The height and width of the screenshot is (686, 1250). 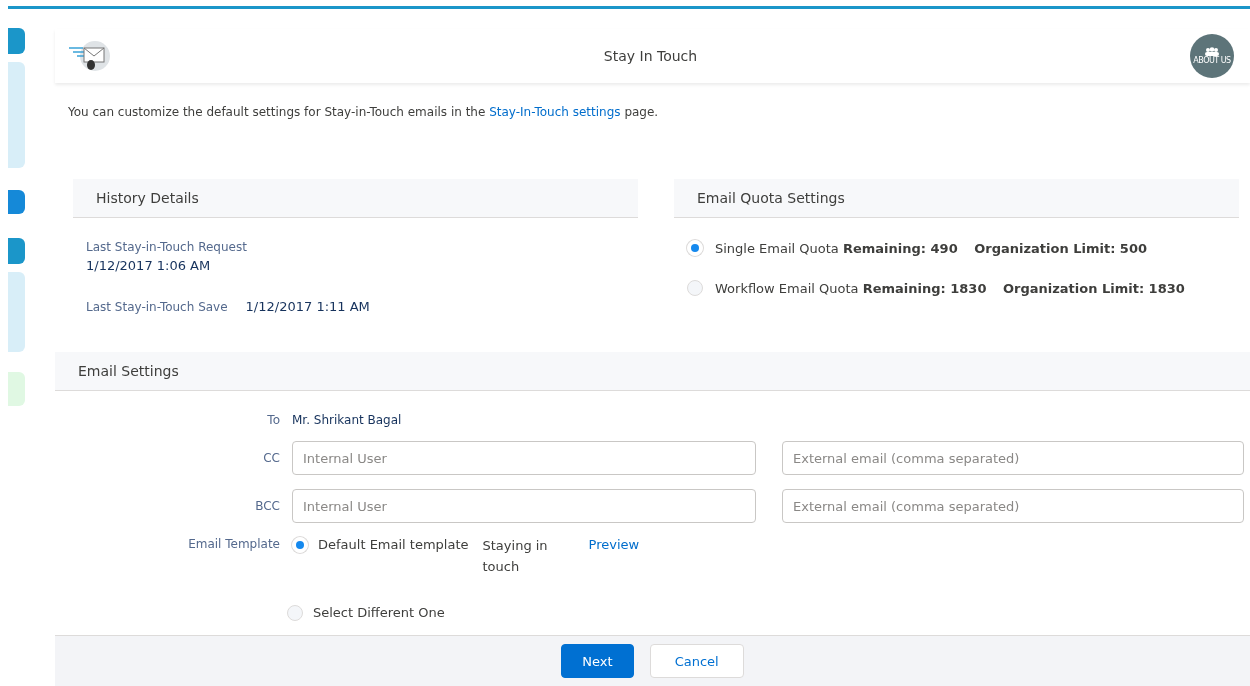 What do you see at coordinates (271, 458) in the screenshot?
I see `field-label: CC` at bounding box center [271, 458].